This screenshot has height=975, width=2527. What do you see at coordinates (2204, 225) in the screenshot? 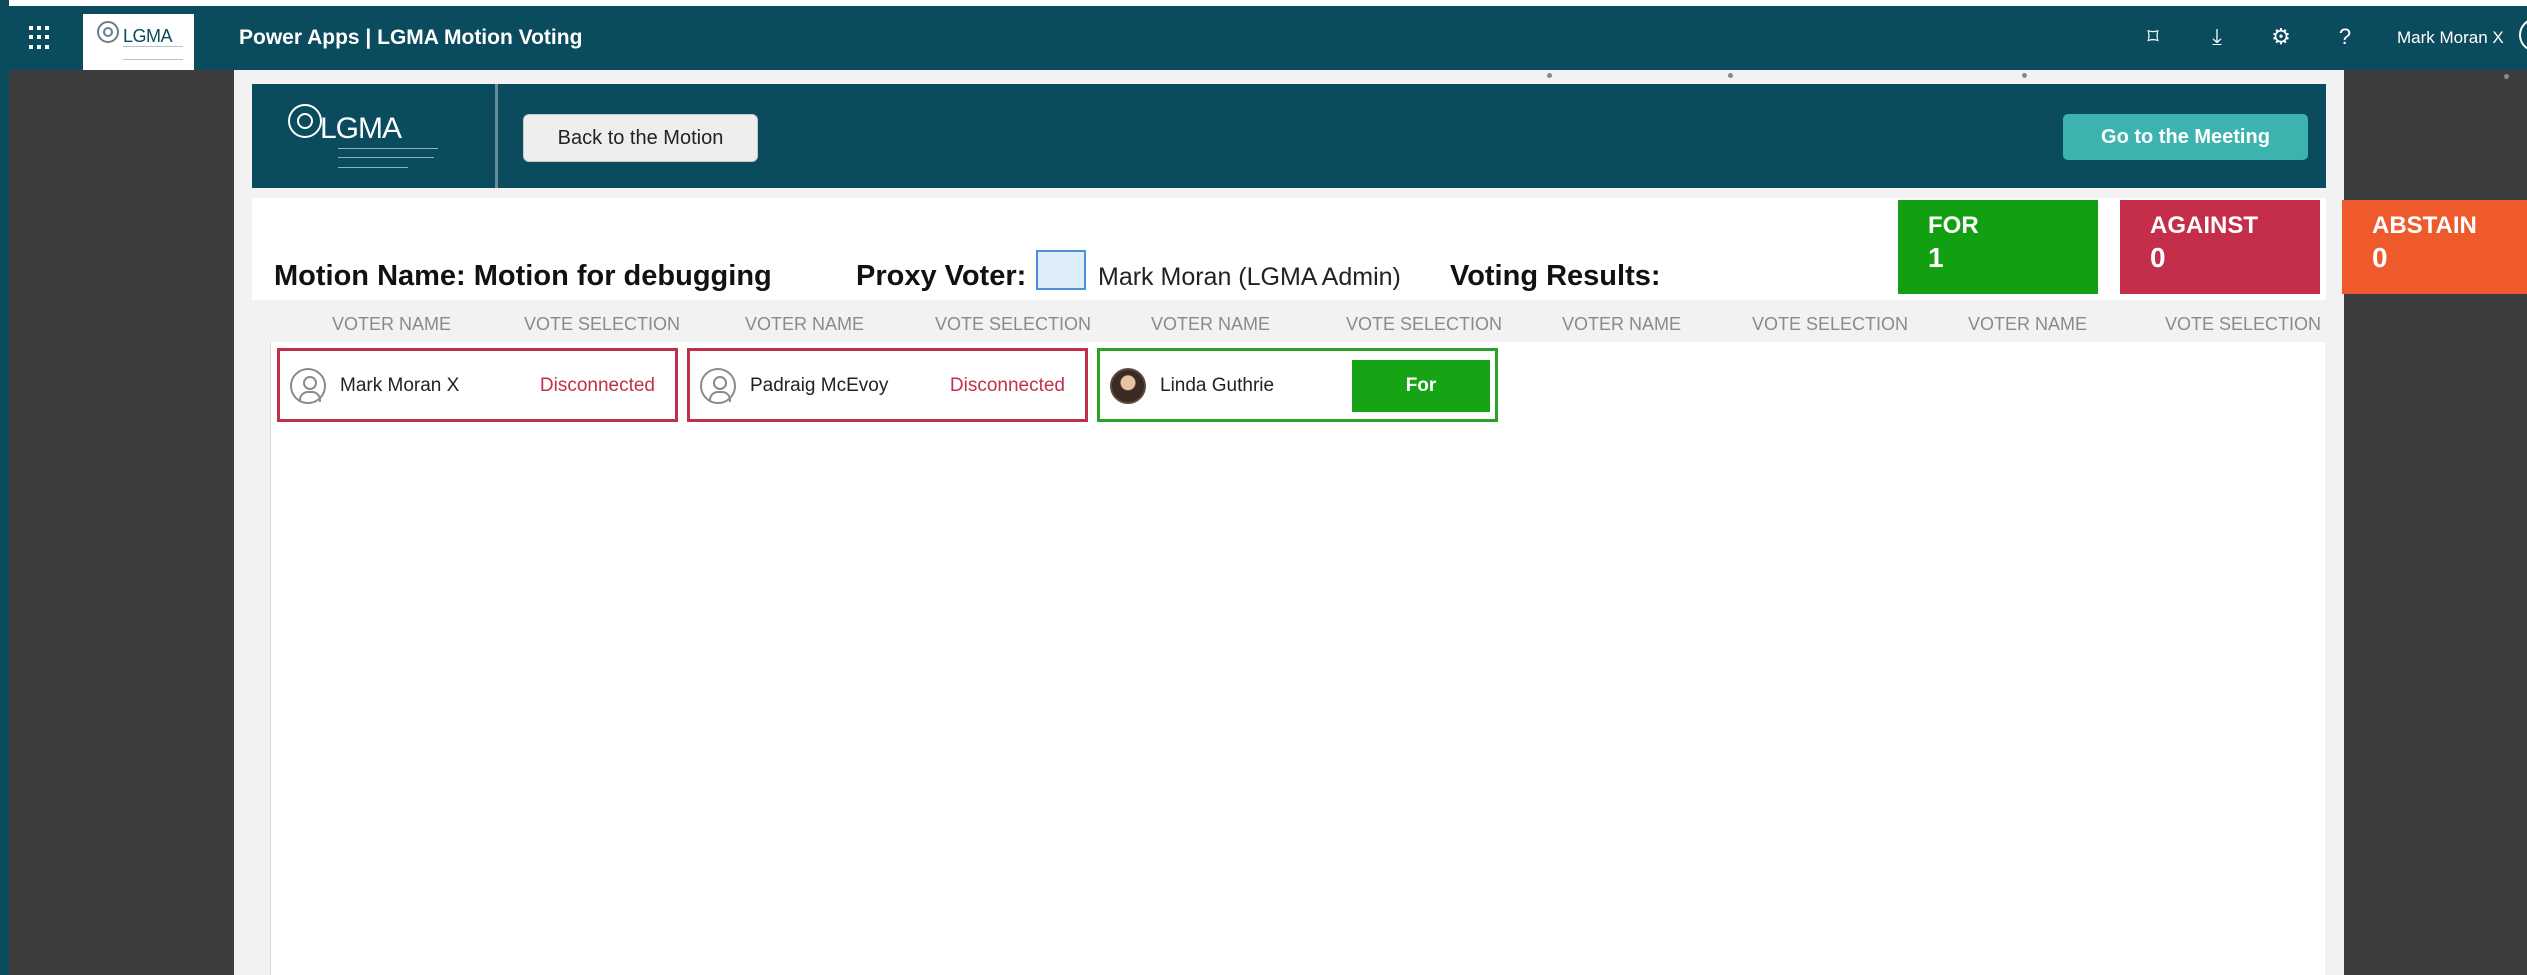
I see `result-label: AGAINST` at bounding box center [2204, 225].